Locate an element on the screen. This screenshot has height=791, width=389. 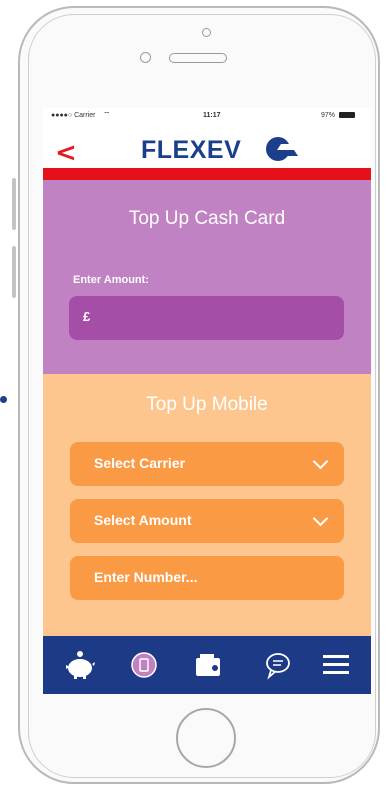
mobile-topup-title: Top Up Mobile is located at coordinates (207, 404).